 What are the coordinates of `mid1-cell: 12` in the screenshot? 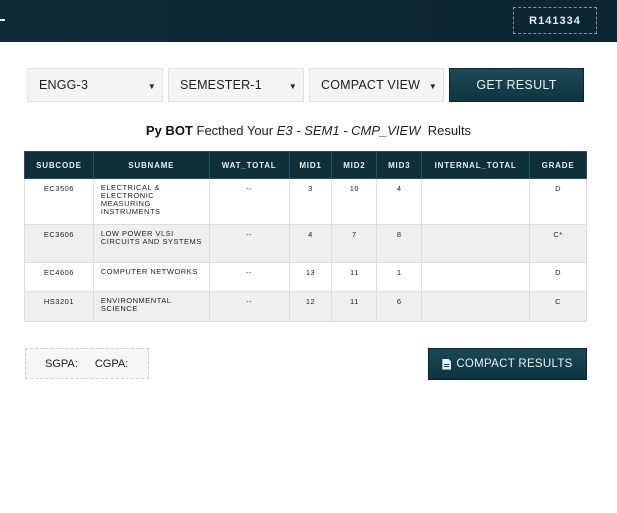 It's located at (310, 306).